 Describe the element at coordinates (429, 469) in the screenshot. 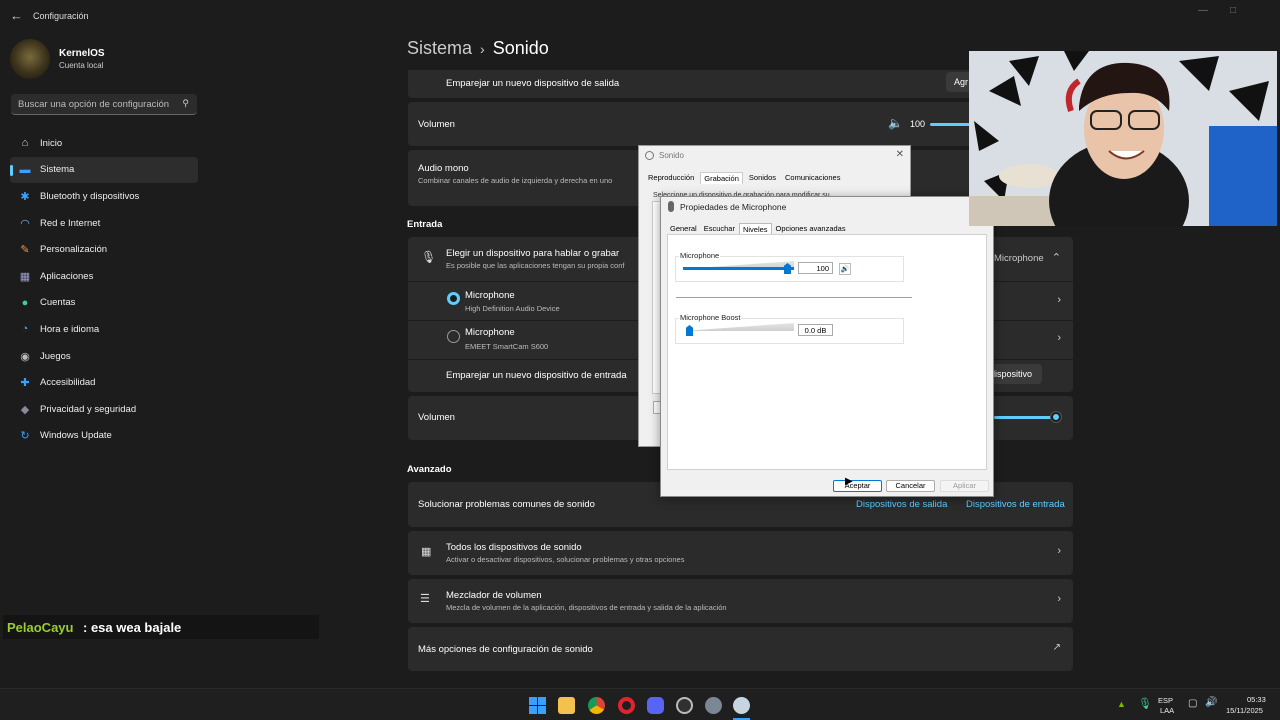

I see `advanced-section-heading: Avanzado` at that location.